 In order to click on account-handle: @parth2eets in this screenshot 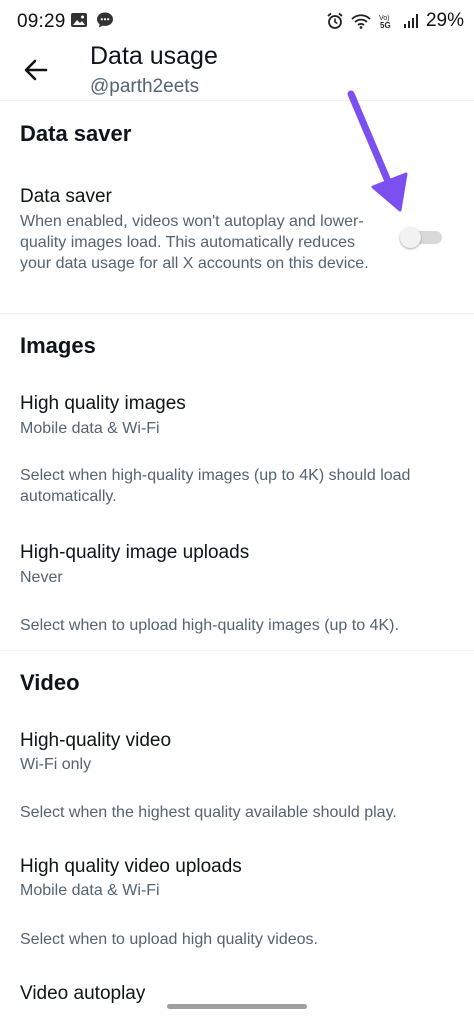, I will do `click(145, 86)`.